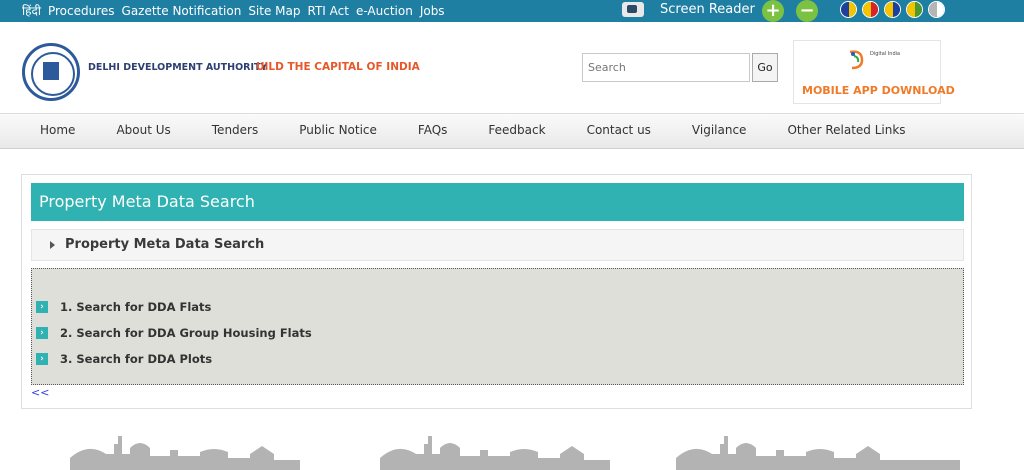 The image size is (1024, 470). I want to click on digital-india-text: Digital India, so click(885, 54).